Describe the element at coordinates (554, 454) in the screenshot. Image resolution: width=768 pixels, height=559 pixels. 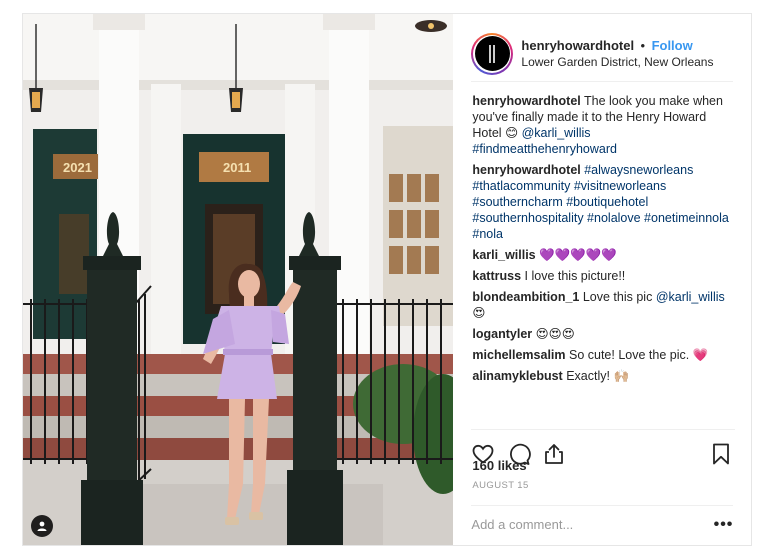
I see `share-icon` at that location.